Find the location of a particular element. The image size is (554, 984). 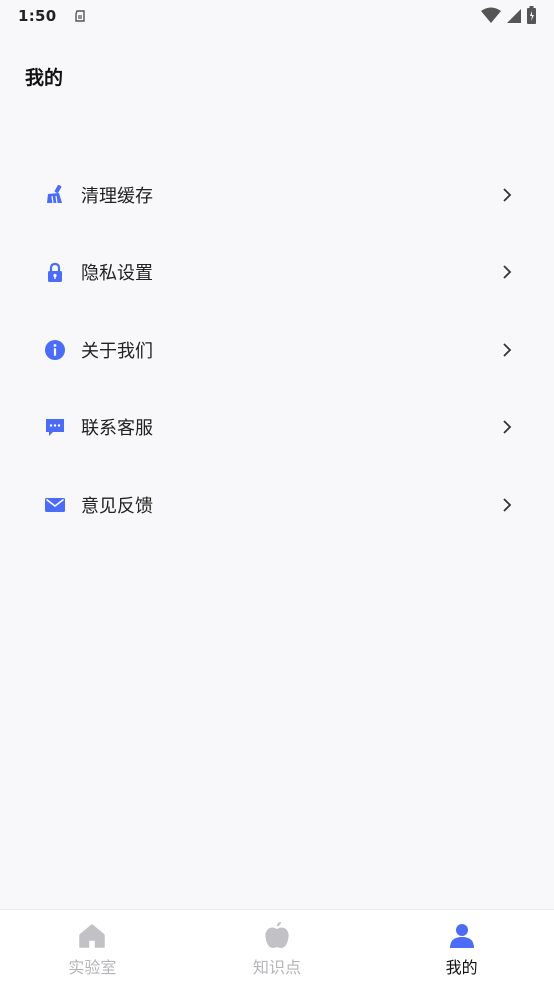

menu-item-clear-cache: 清理缓存 is located at coordinates (277, 195).